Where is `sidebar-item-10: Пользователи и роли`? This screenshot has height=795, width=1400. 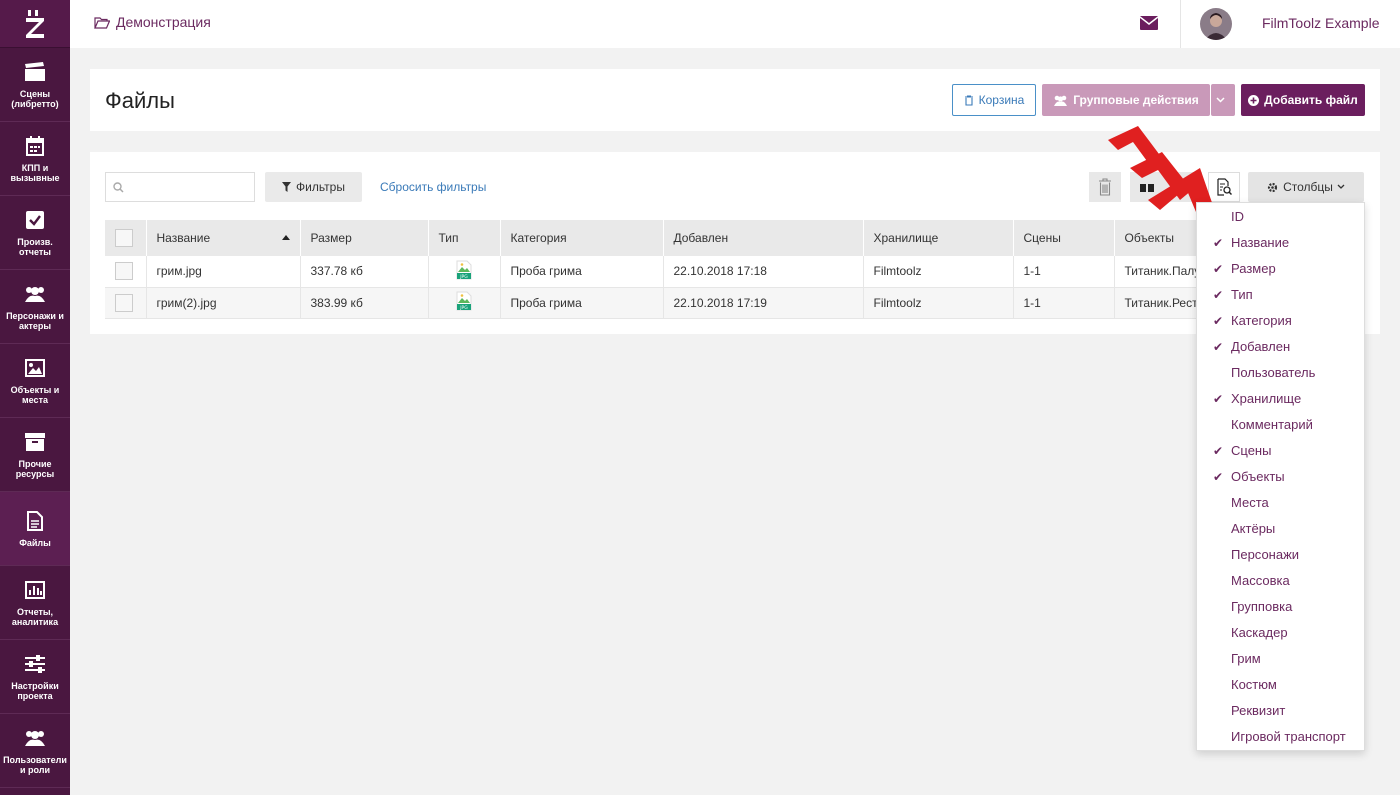 sidebar-item-10: Пользователи и роли is located at coordinates (35, 751).